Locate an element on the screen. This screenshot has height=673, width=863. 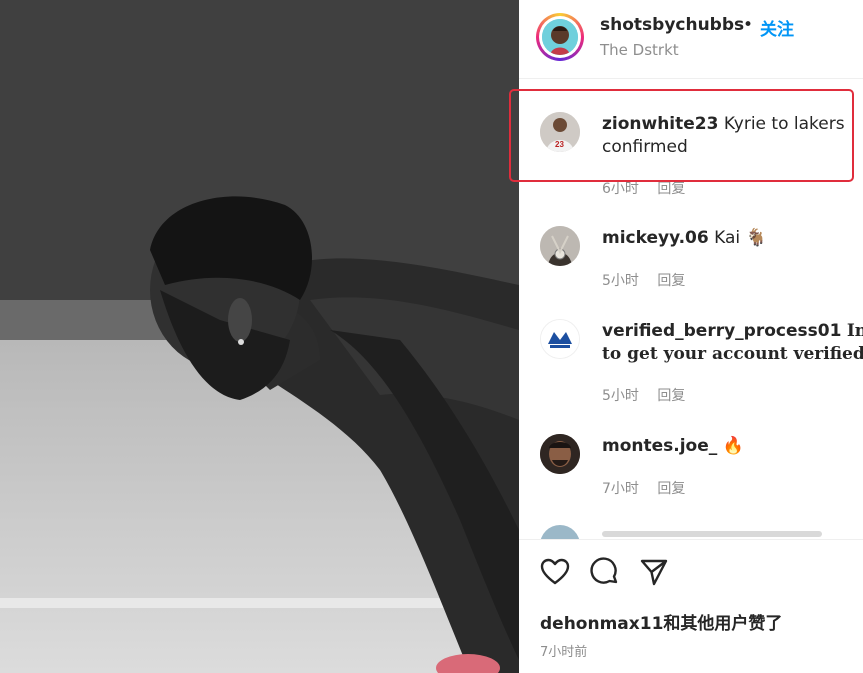
comment-username: mickeyy.06 is located at coordinates (655, 238).